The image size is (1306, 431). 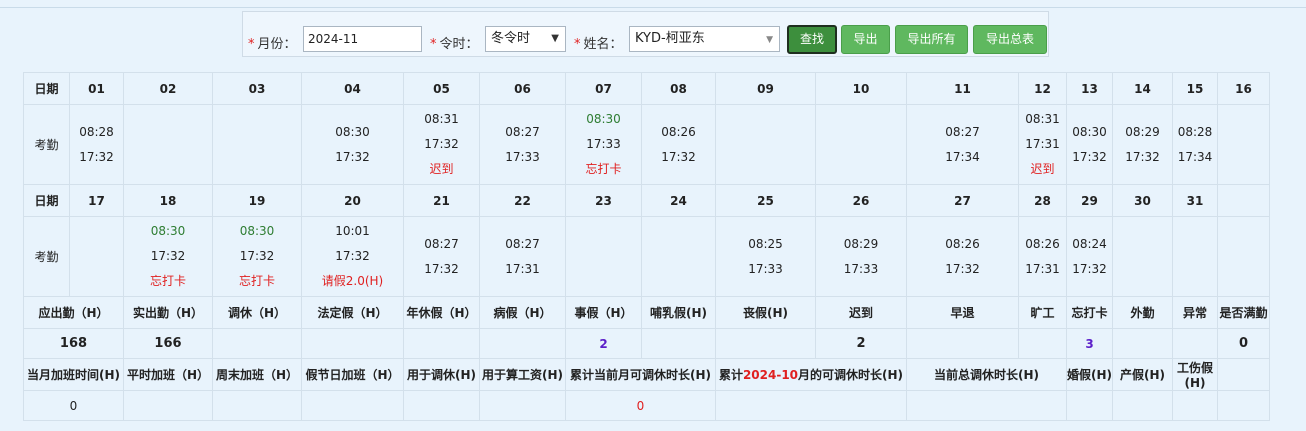 I want to click on attendance-cell: 08:31 17:31 迟到, so click(x=1042, y=144).